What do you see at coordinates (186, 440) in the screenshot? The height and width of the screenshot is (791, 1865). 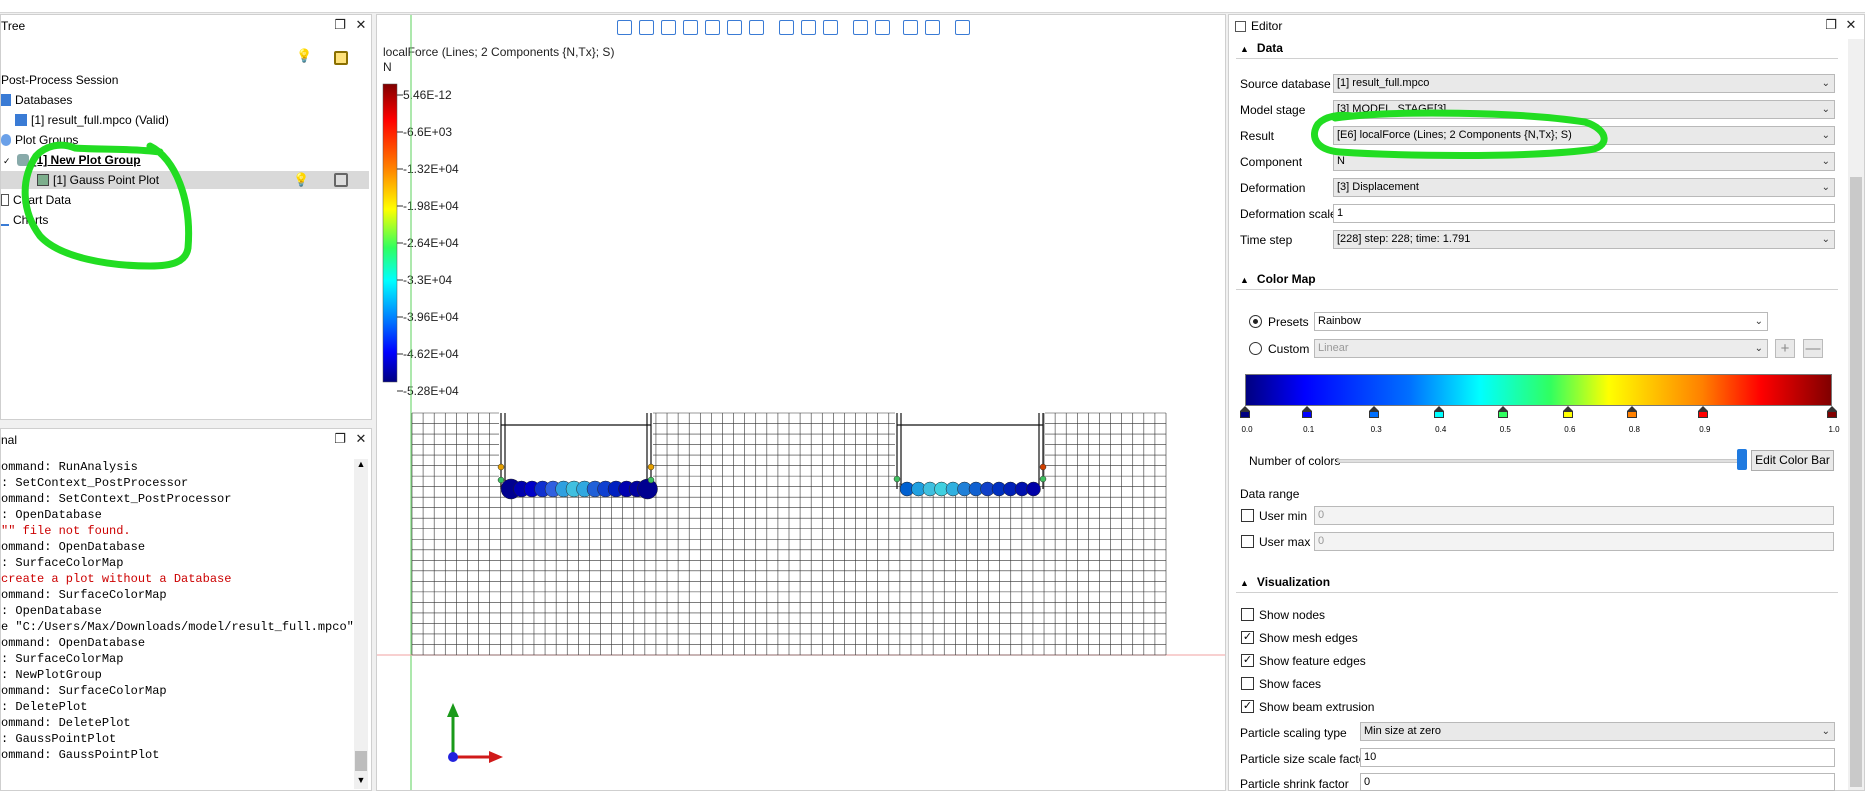 I see `terminal-title-bar: nal ❐ ✕` at bounding box center [186, 440].